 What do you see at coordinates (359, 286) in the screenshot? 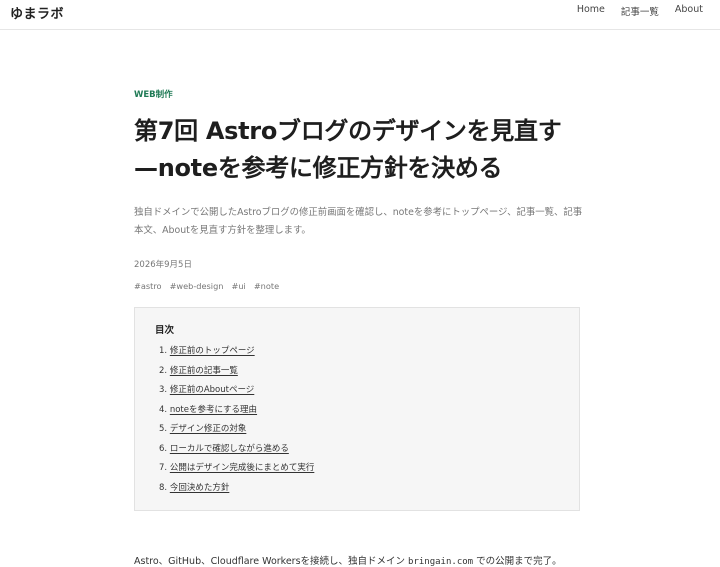
I see `tag-list: #astro #web-design #ui #note` at bounding box center [359, 286].